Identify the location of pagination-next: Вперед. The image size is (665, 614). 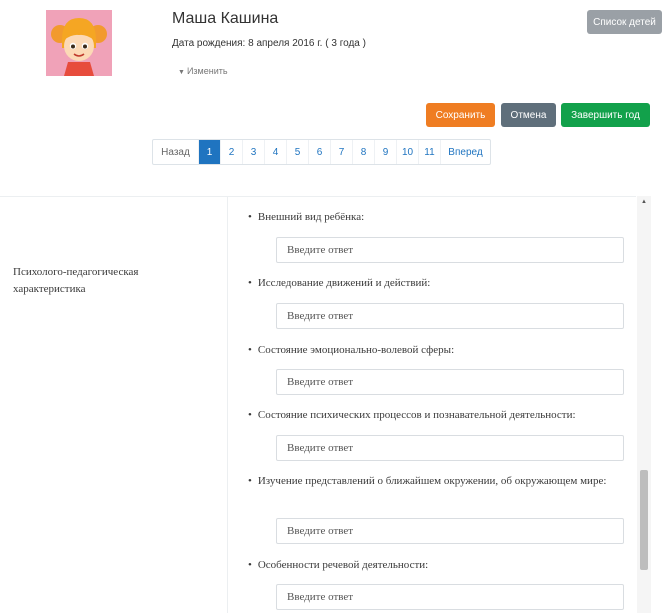
(465, 152).